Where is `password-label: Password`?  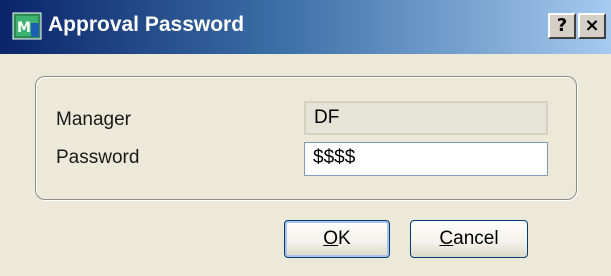
password-label: Password is located at coordinates (98, 157).